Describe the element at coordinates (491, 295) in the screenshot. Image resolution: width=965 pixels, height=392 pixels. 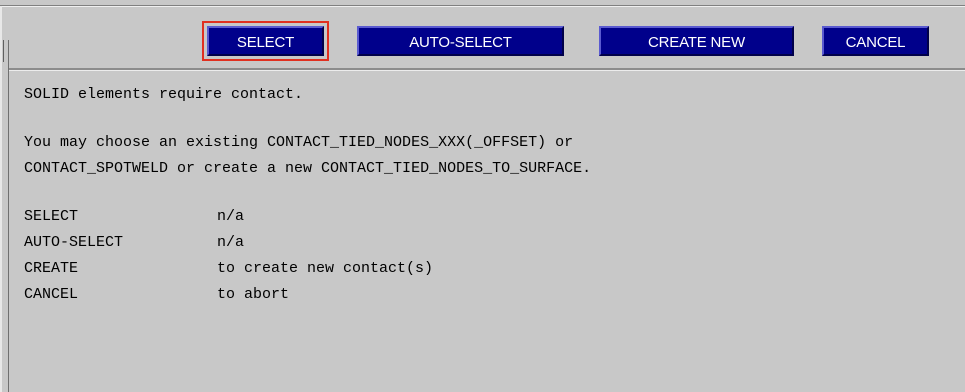
I see `option-row-cancel: CANCEL to abort` at that location.